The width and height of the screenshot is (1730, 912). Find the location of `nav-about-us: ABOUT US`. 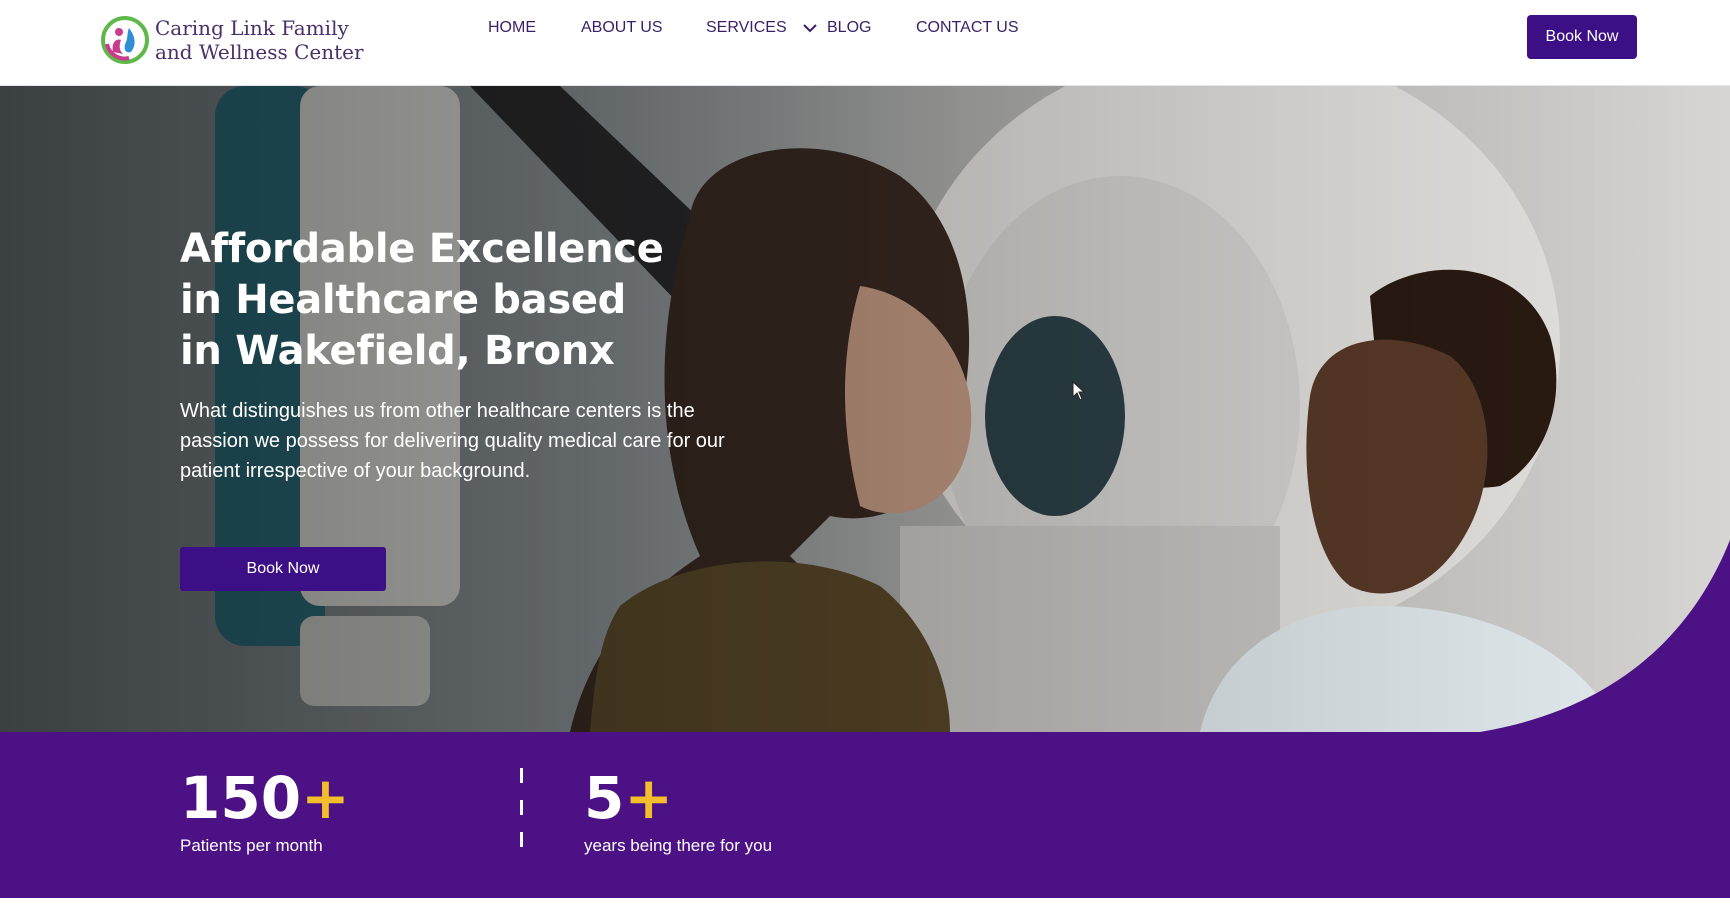

nav-about-us: ABOUT US is located at coordinates (622, 28).